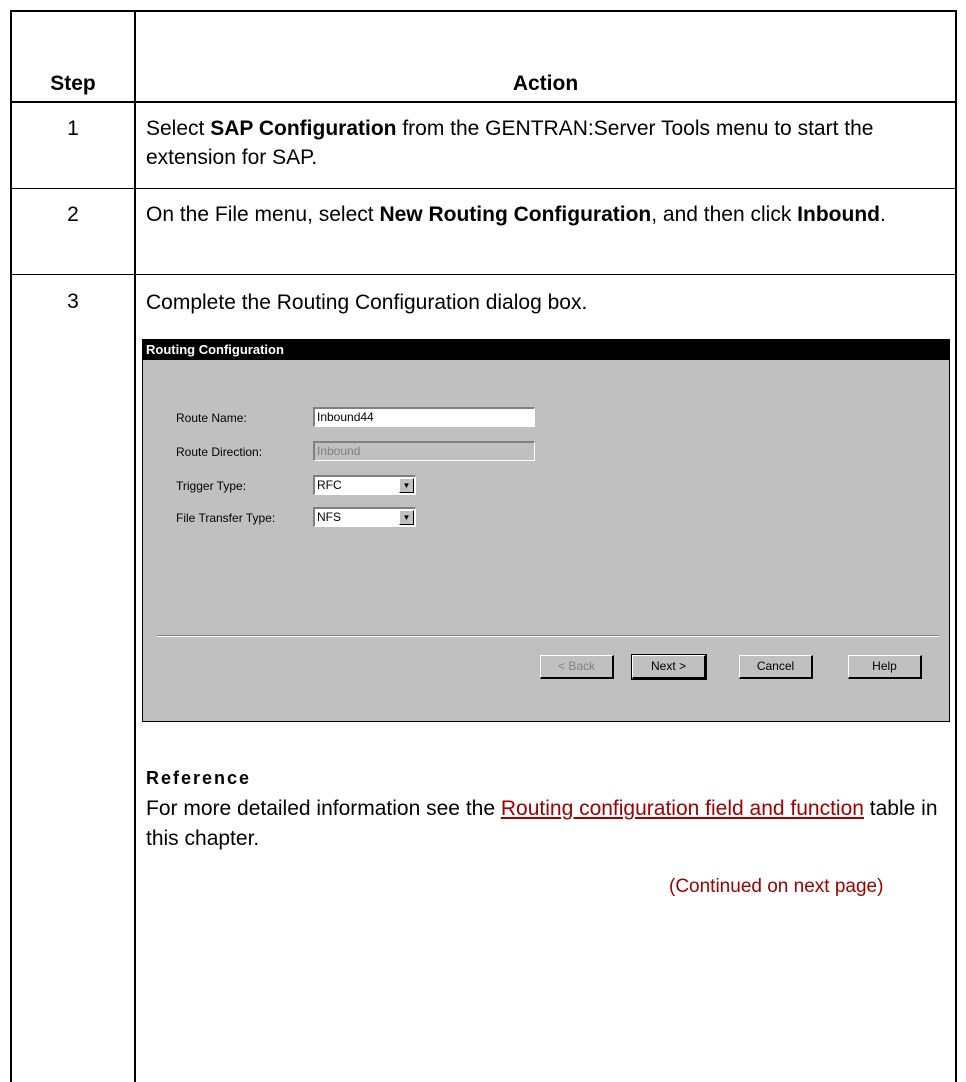 The width and height of the screenshot is (966, 1082). Describe the element at coordinates (885, 667) in the screenshot. I see `help-button: Help` at that location.